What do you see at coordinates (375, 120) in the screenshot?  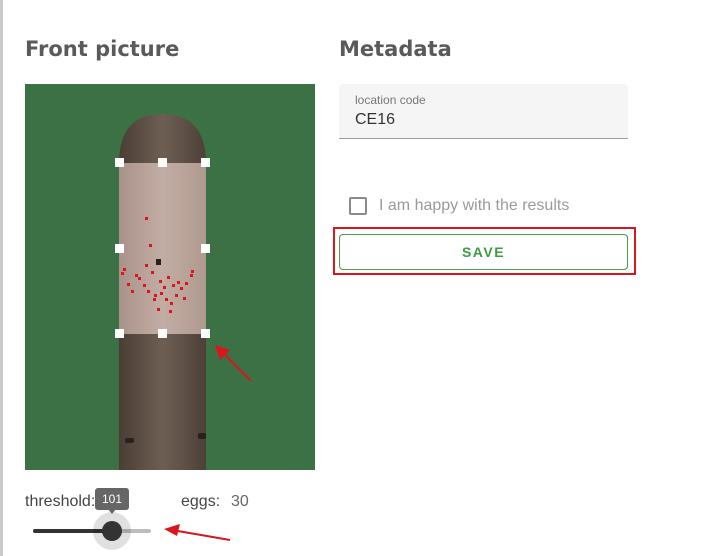 I see `location-code-value: CE16` at bounding box center [375, 120].